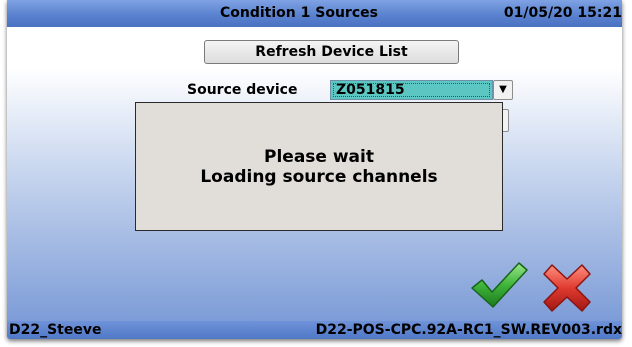 Image resolution: width=632 pixels, height=347 pixels. Describe the element at coordinates (567, 288) in the screenshot. I see `red-x-icon` at that location.